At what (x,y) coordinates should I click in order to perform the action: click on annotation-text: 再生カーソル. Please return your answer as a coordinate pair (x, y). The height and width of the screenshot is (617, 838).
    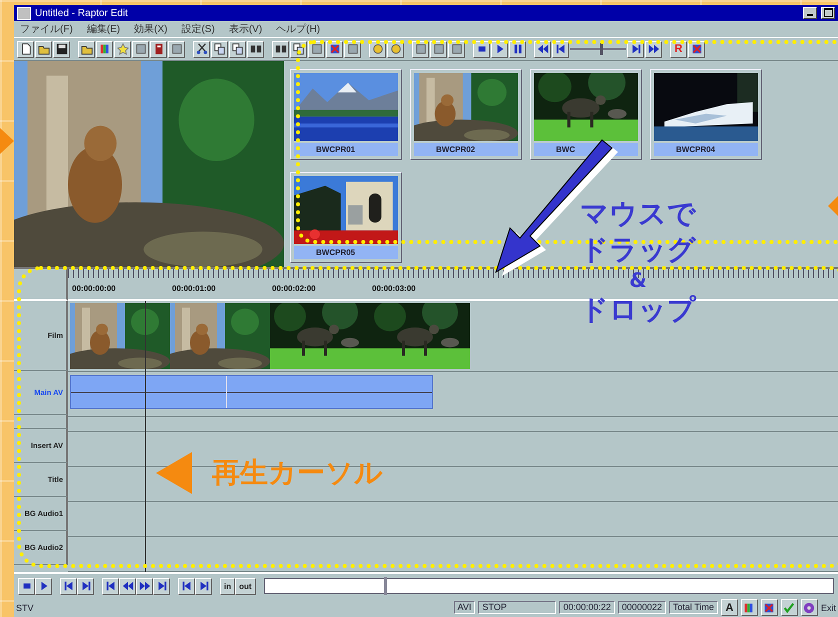
    Looking at the image, I should click on (297, 473).